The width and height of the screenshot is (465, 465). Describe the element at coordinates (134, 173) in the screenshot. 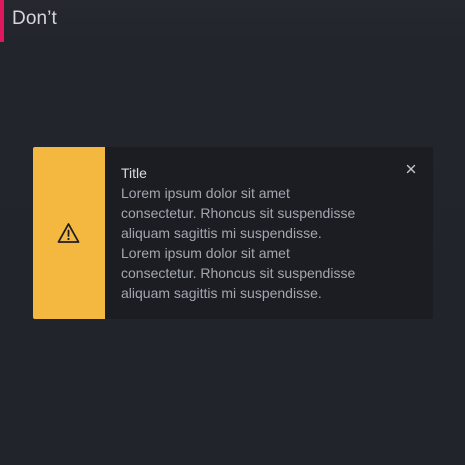

I see `notification-title: Title` at that location.